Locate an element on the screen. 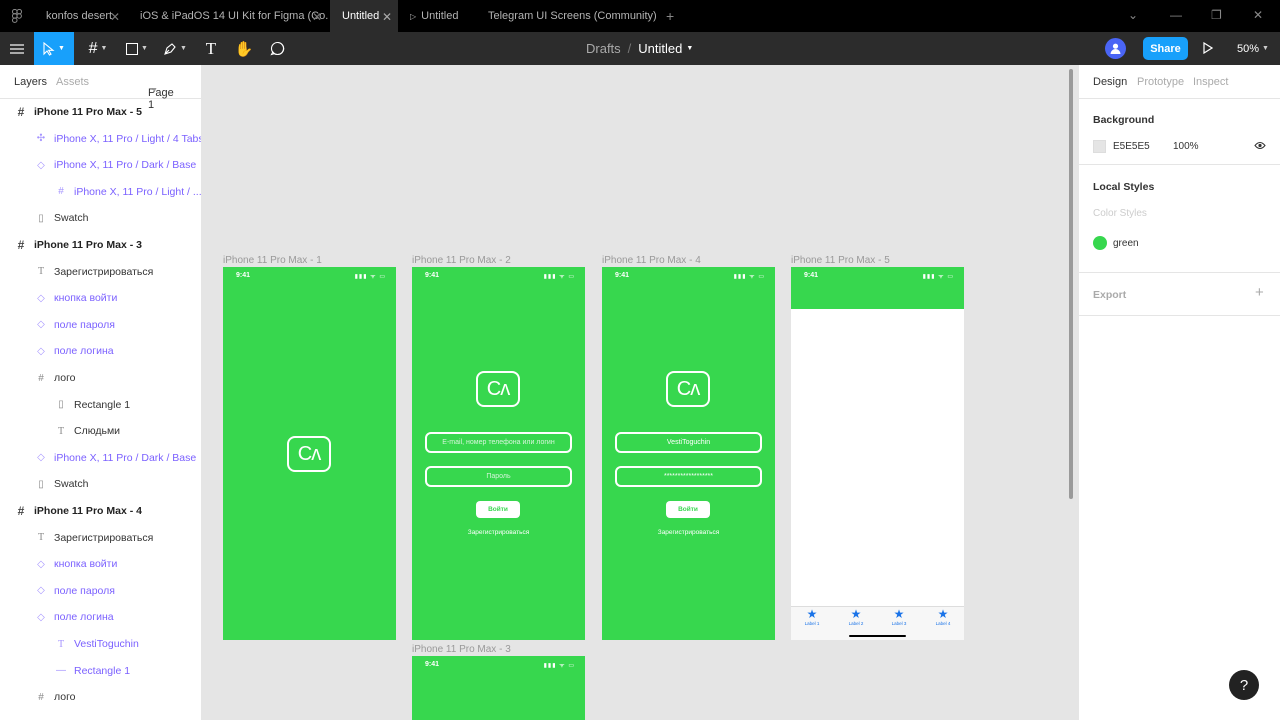 The image size is (1280, 720). layer-item: T Слюдьми is located at coordinates (100, 431).